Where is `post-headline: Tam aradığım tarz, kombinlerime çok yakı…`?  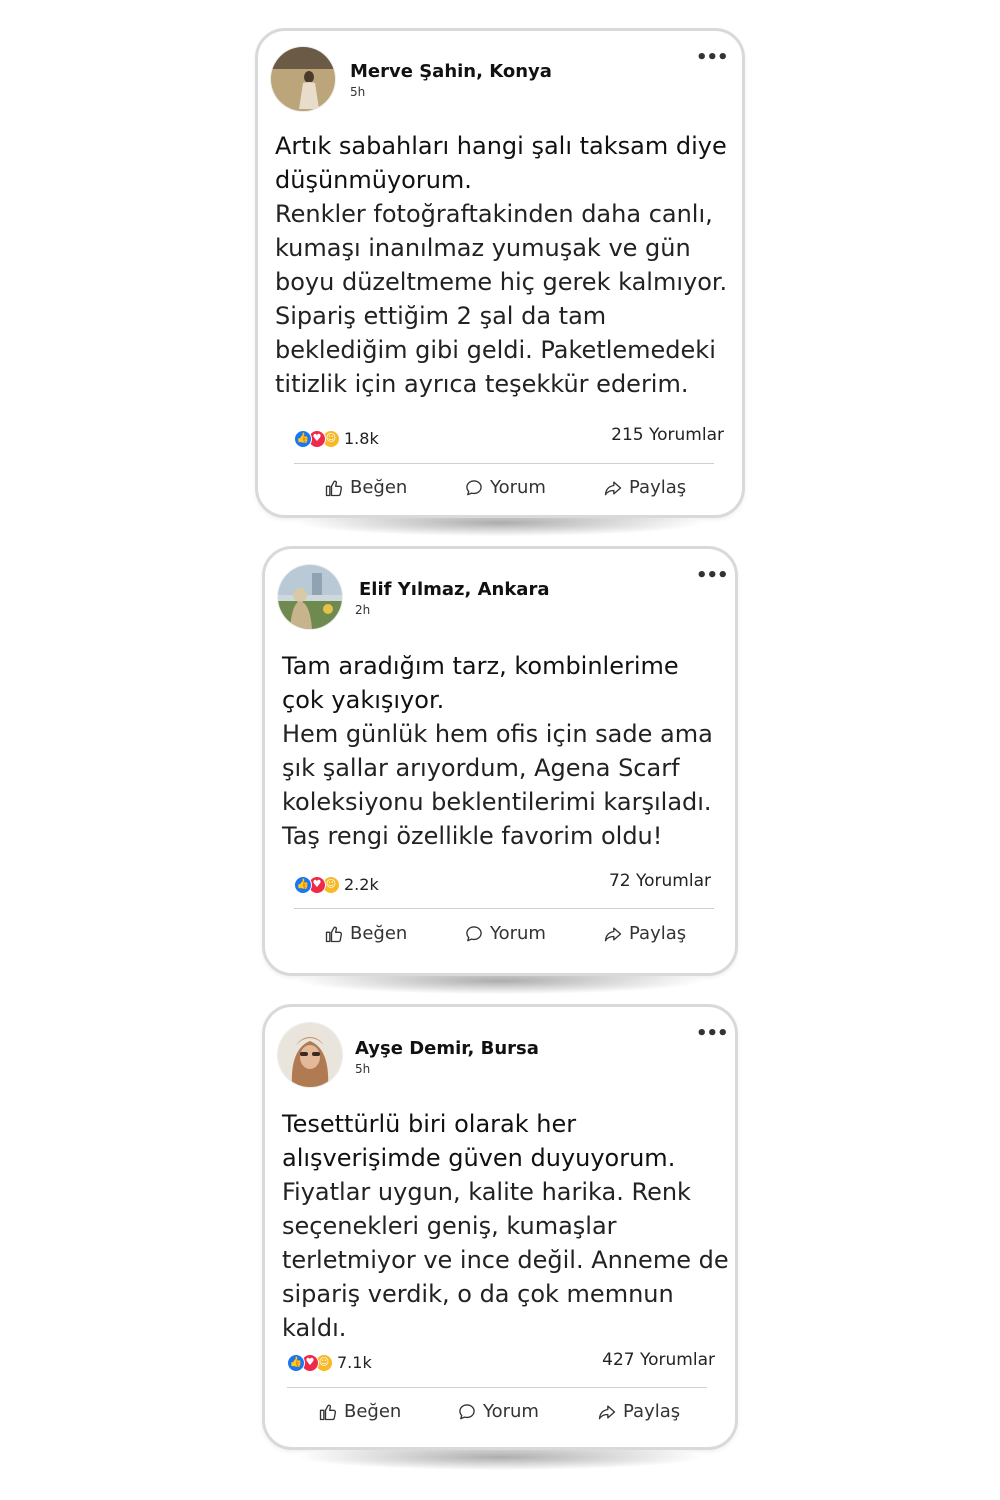
post-headline: Tam aradığım tarz, kombinlerime çok yakı… is located at coordinates (480, 683).